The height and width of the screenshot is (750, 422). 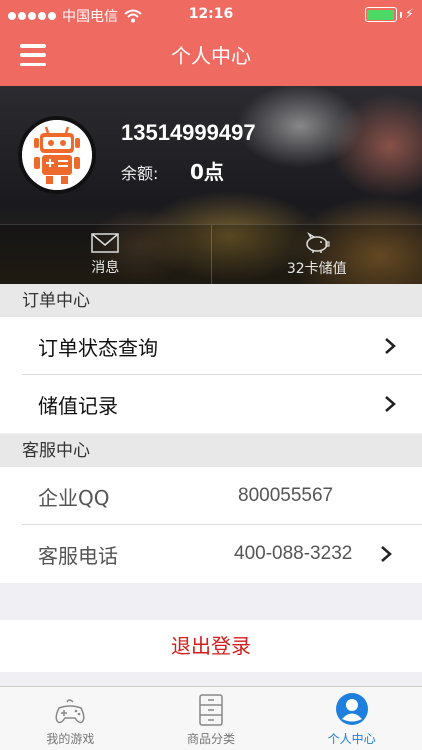 I want to click on clock: 12:16, so click(x=211, y=14).